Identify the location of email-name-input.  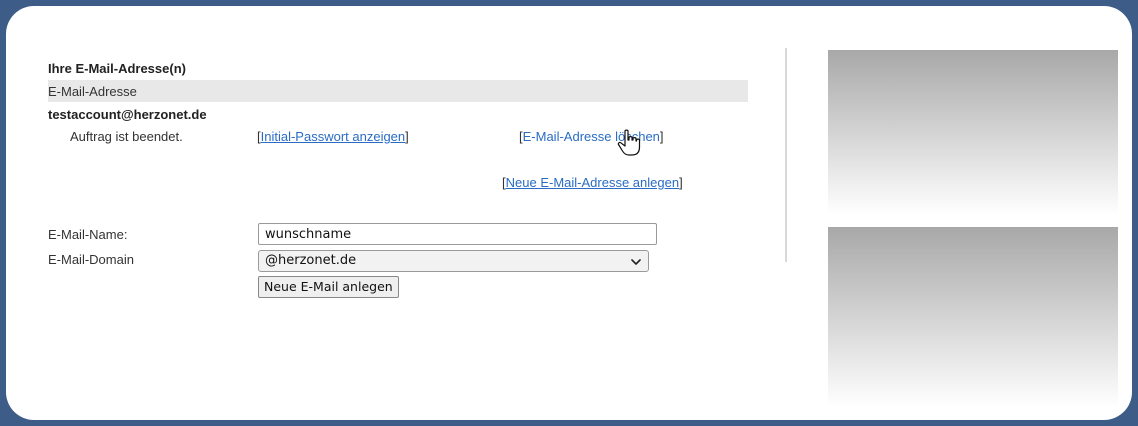
(457, 234).